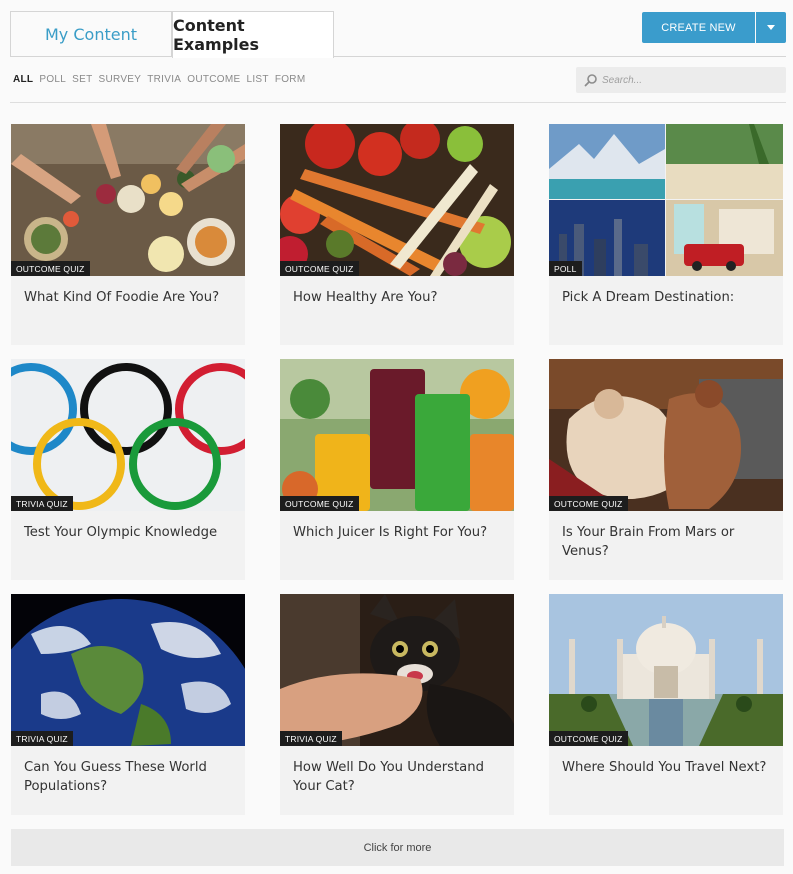 The width and height of the screenshot is (793, 874). Describe the element at coordinates (397, 670) in the screenshot. I see `card-image-kitten: TRIVIA QUIZ` at that location.